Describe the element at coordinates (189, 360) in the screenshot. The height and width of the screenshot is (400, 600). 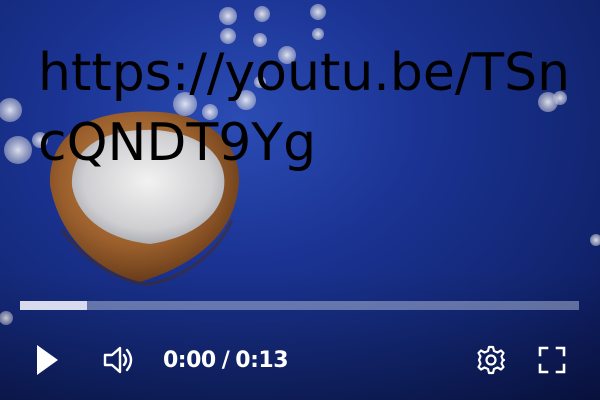
I see `current-time: 0:00` at that location.